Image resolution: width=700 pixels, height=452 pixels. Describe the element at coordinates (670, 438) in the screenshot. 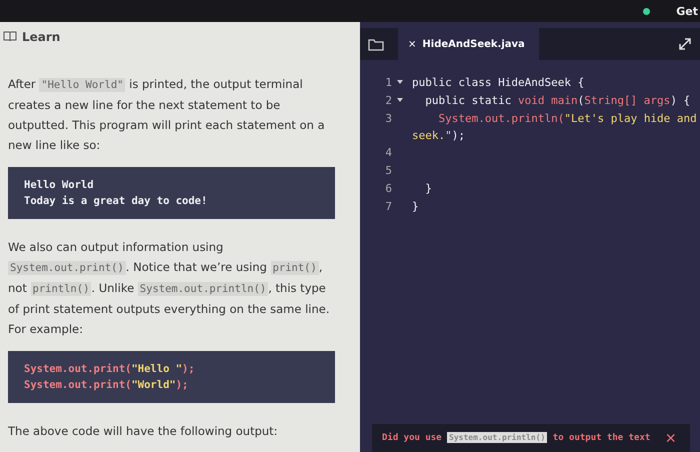

I see `close-button: ×` at that location.